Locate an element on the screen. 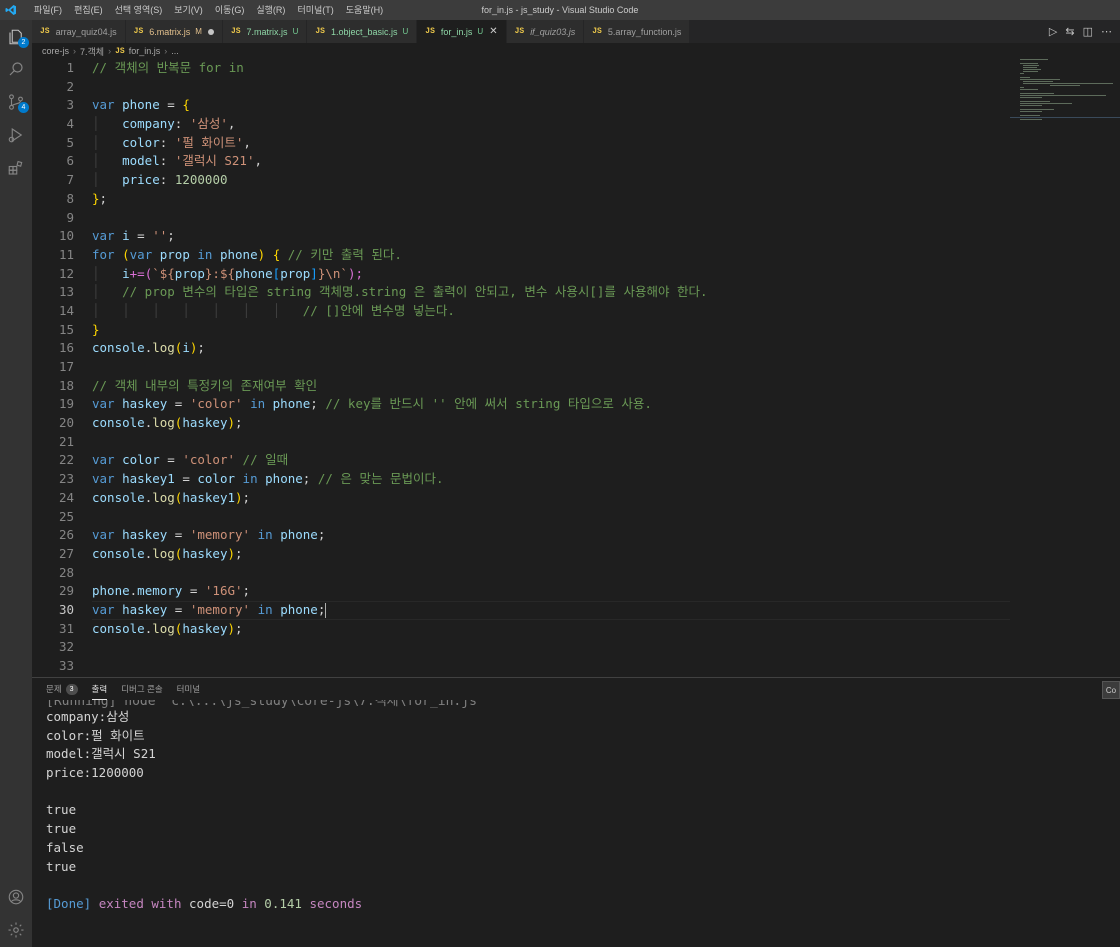 The image size is (1120, 947). output-line: price:1200000 is located at coordinates (95, 773).